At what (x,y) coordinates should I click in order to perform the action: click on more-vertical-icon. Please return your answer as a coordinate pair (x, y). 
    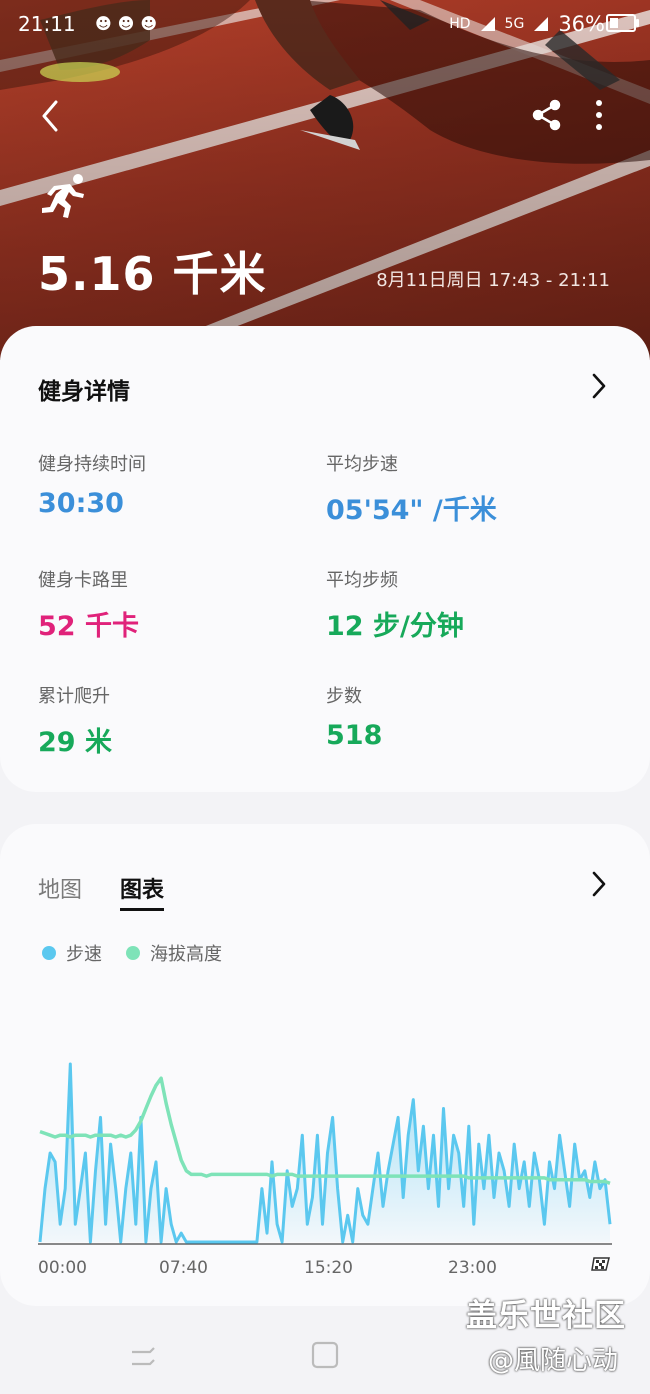
    Looking at the image, I should click on (599, 115).